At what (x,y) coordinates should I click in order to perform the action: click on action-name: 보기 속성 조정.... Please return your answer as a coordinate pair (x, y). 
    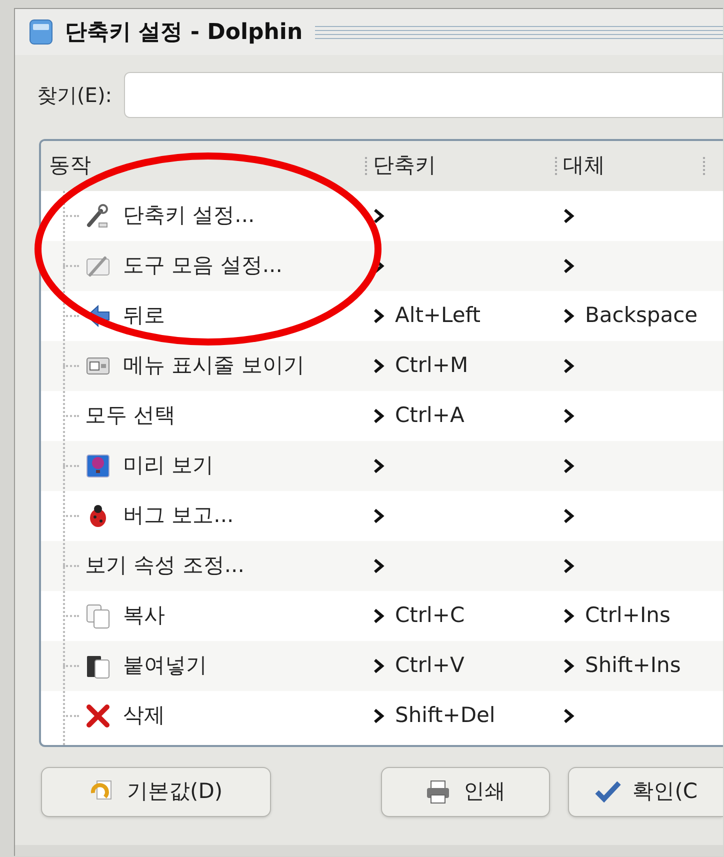
    Looking at the image, I should click on (164, 566).